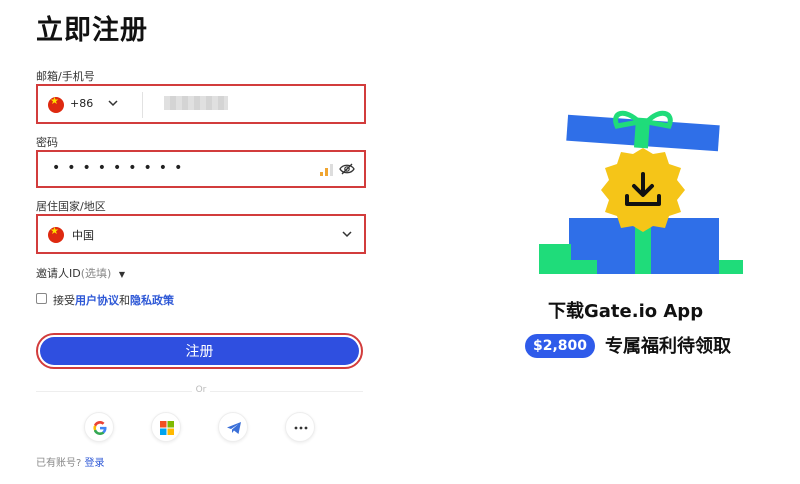  I want to click on phone-input, so click(196, 103).